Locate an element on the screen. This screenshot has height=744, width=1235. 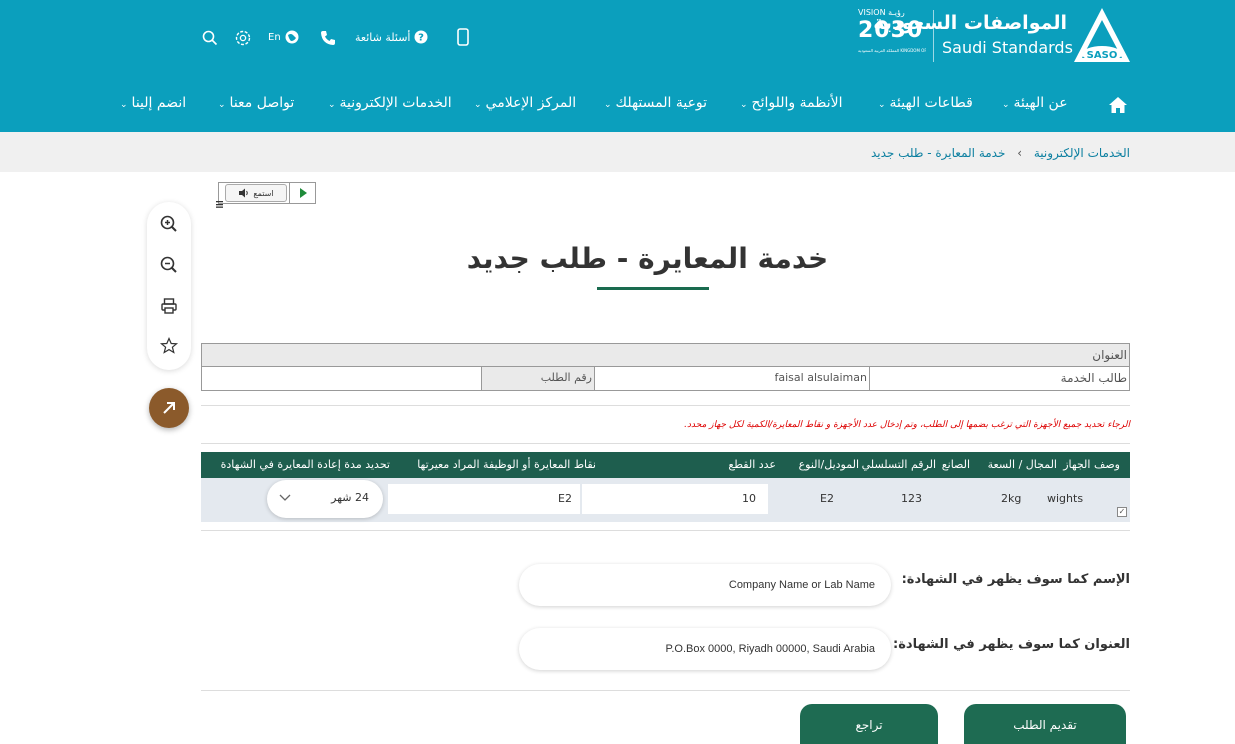
name-on-certificate-input is located at coordinates (705, 585).